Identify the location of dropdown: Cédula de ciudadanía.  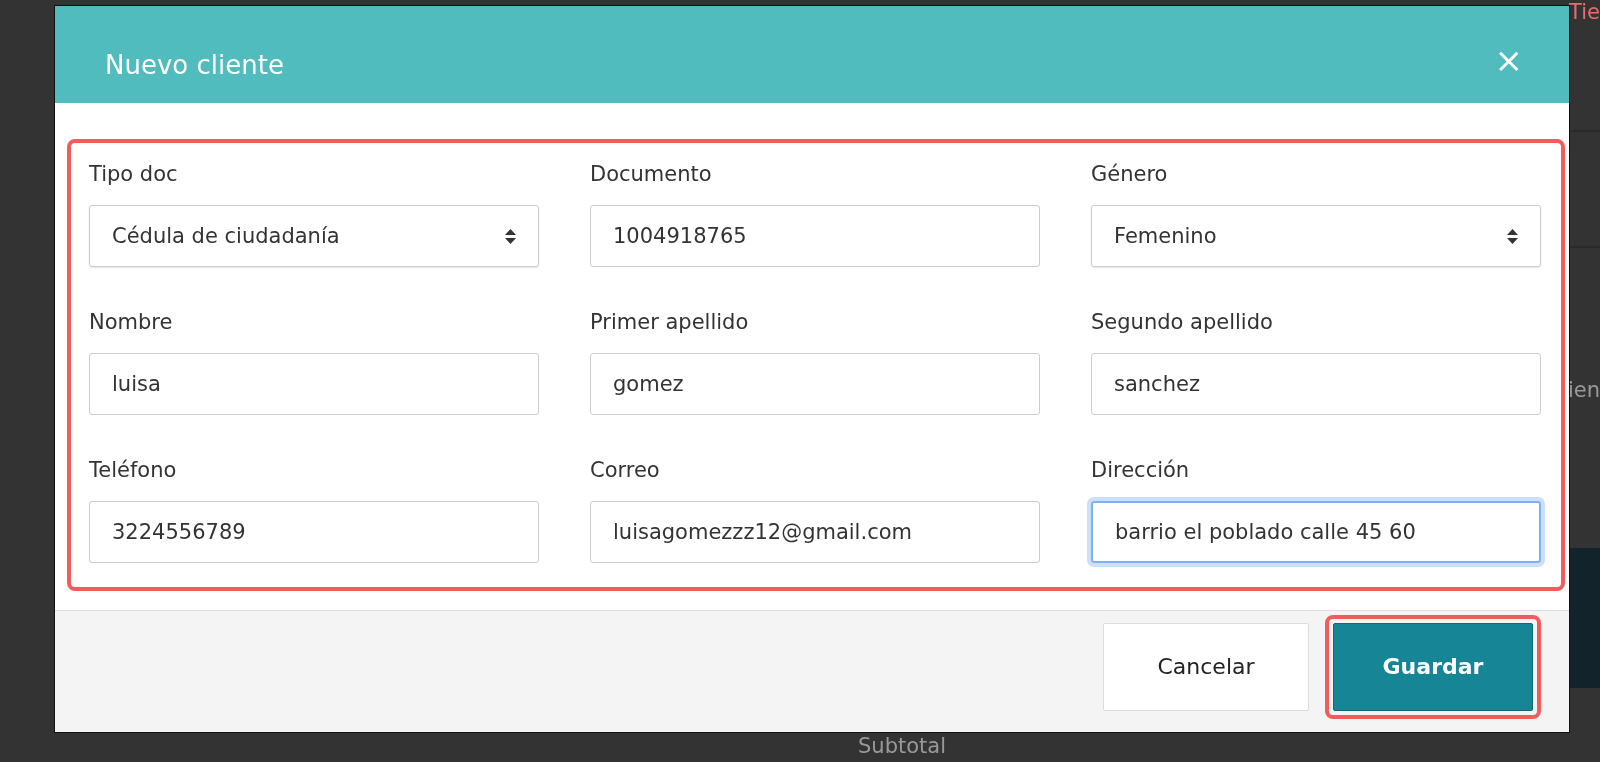
(314, 236).